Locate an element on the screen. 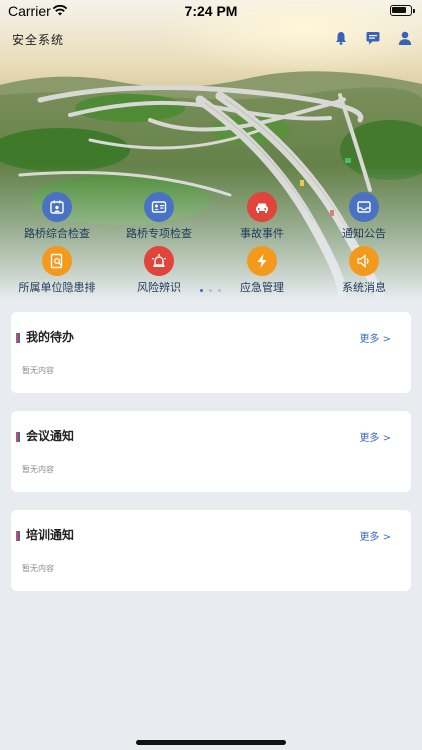  training-notice-card: 培训通知 更多 > 暂无内容 is located at coordinates (211, 550).